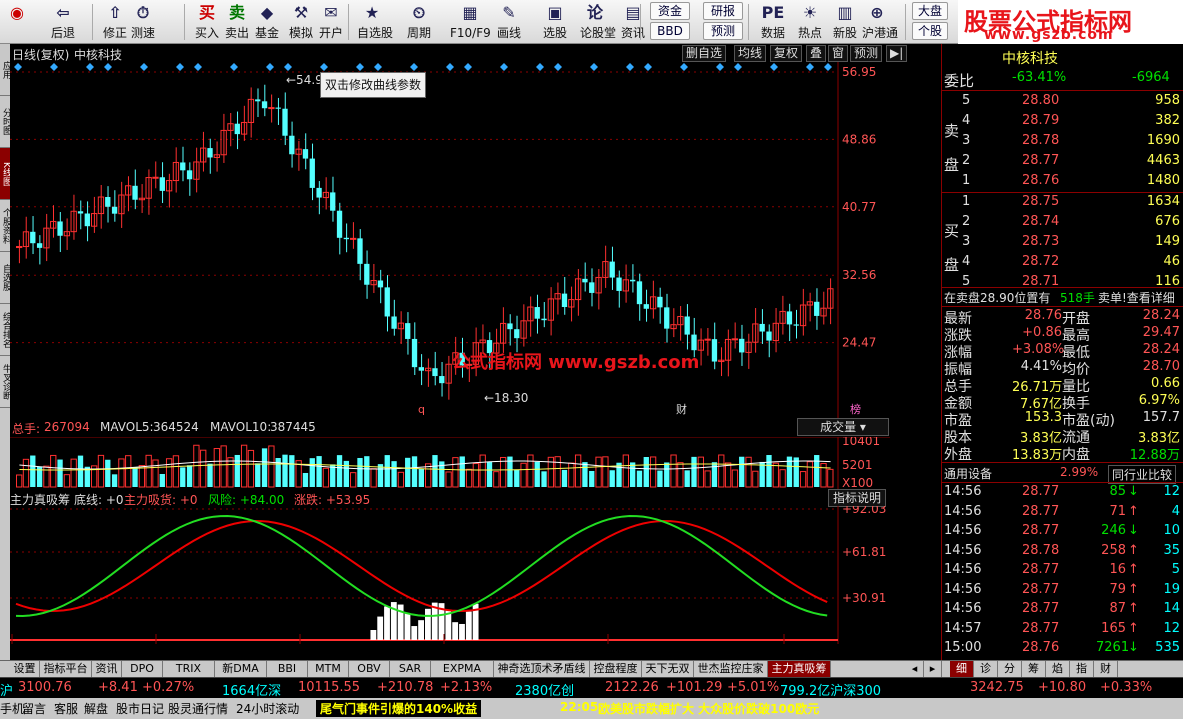 Image resolution: width=1183 pixels, height=719 pixels. I want to click on toolbar-button-10: ▦ F10/F9, so click(470, 22).